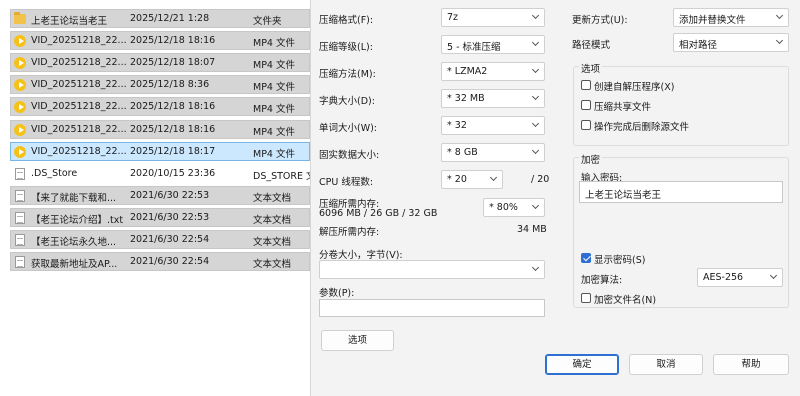  What do you see at coordinates (731, 42) in the screenshot?
I see `path-mode-select: 相对路径` at bounding box center [731, 42].